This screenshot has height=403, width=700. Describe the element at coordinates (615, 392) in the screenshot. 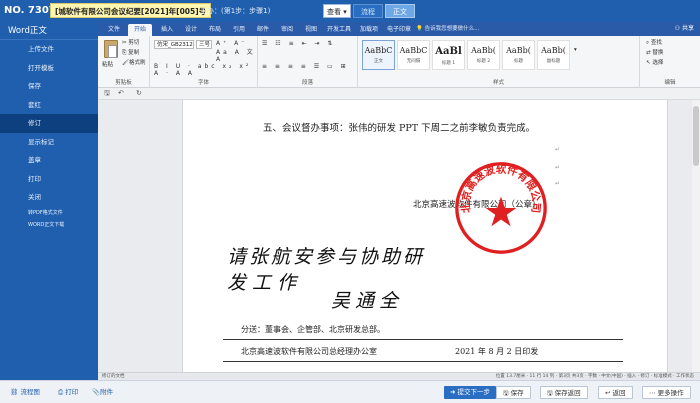

I see `back-button: ↩ 返回` at that location.